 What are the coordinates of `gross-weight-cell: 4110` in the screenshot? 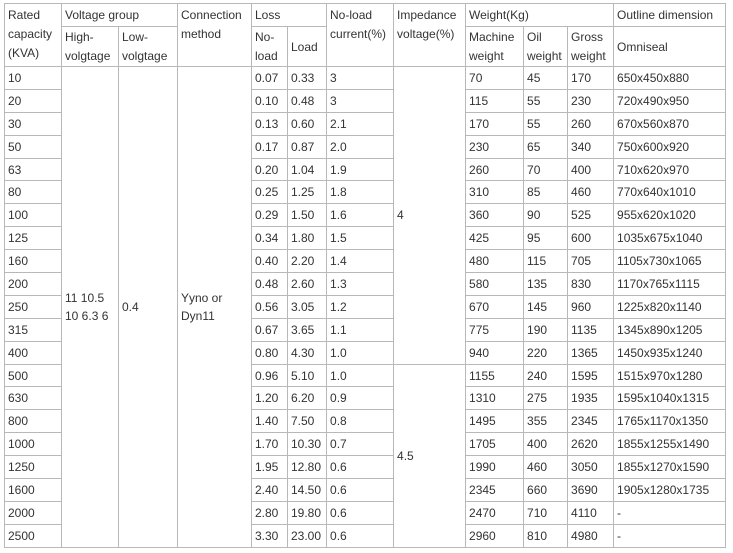 It's located at (591, 512).